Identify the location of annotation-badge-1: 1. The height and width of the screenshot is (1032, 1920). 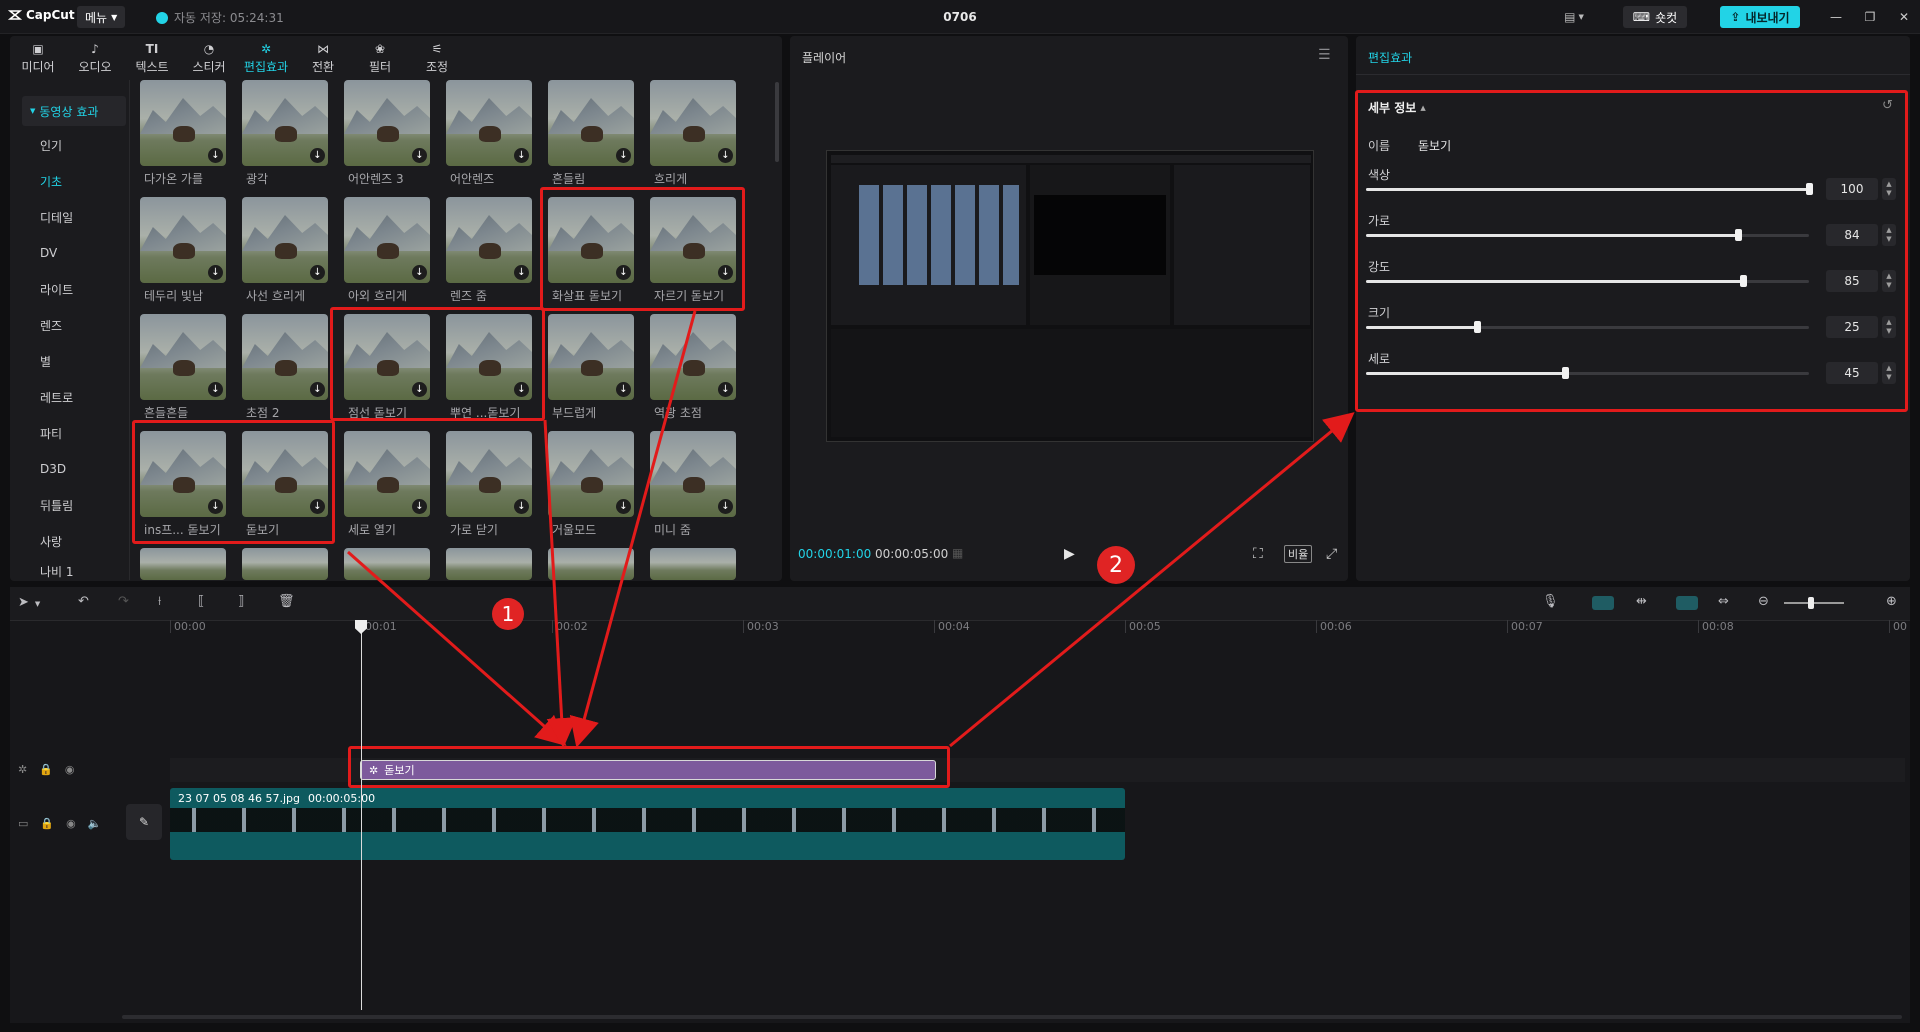
(508, 614).